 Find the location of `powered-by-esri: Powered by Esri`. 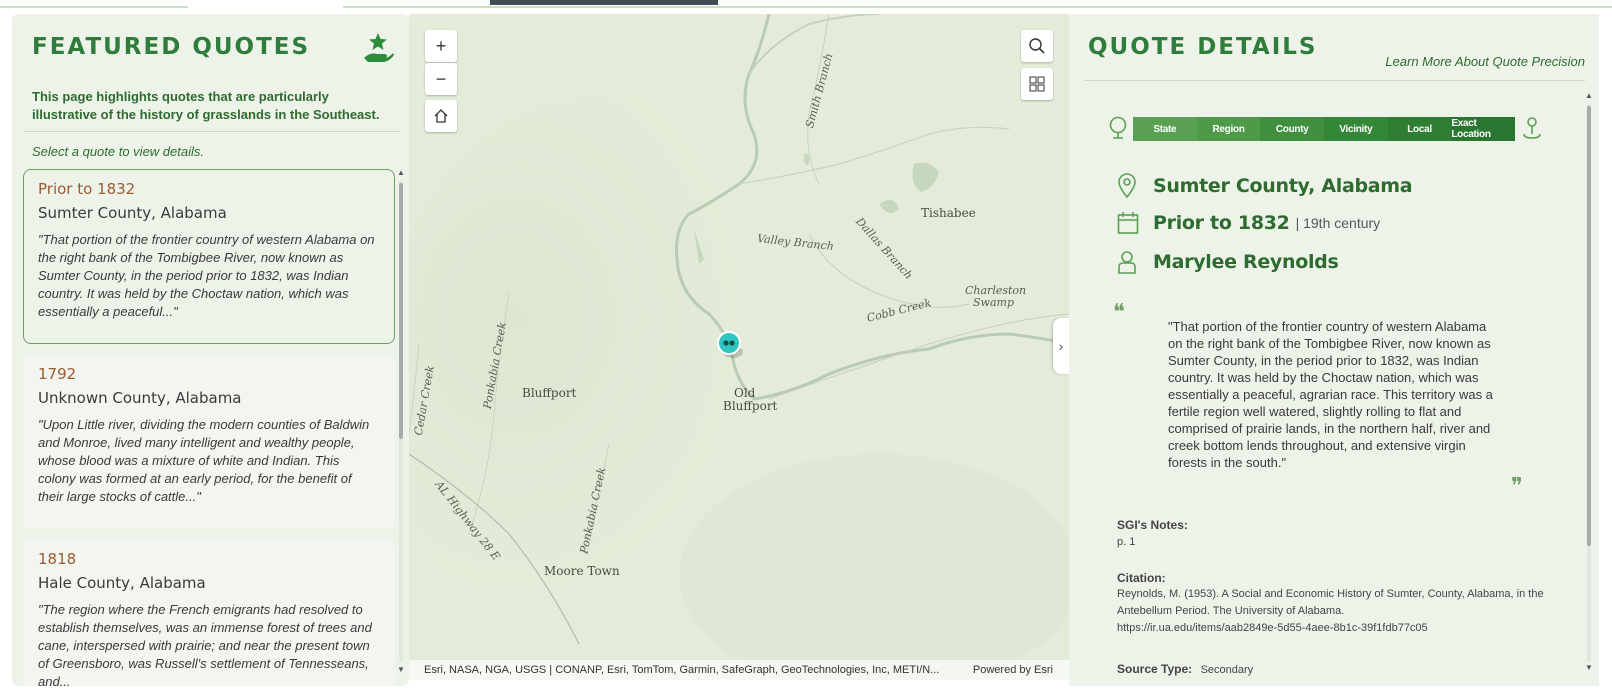

powered-by-esri: Powered by Esri is located at coordinates (1013, 670).